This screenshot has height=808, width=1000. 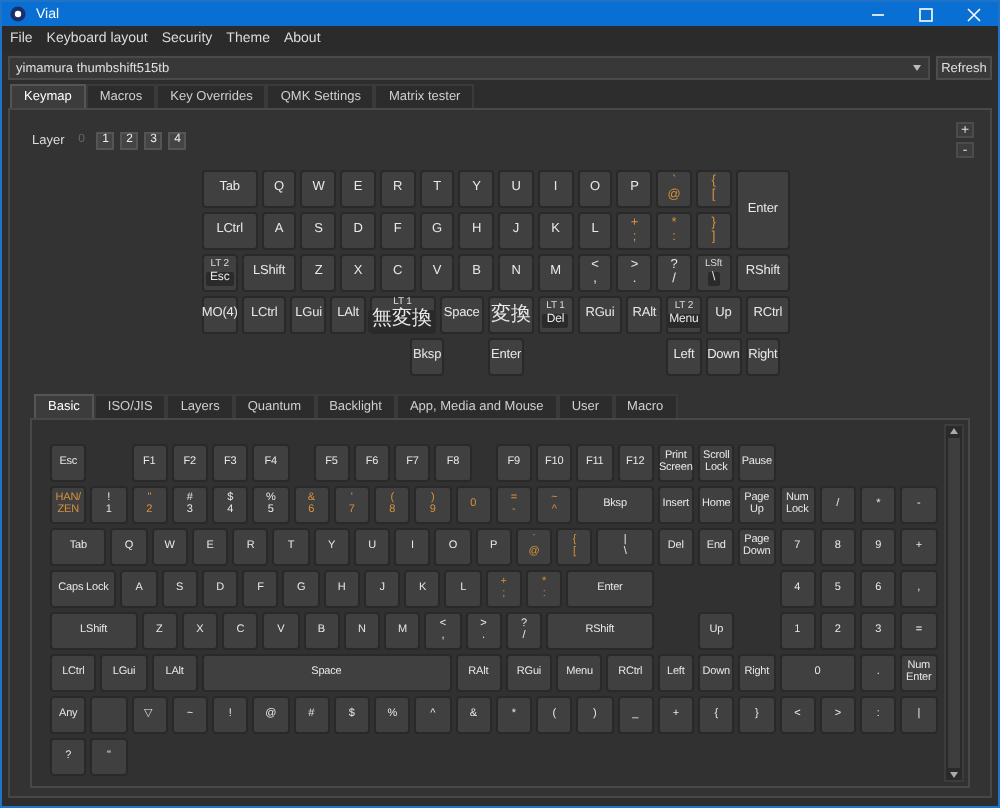 I want to click on key-legend: 無変換, so click(x=402, y=320).